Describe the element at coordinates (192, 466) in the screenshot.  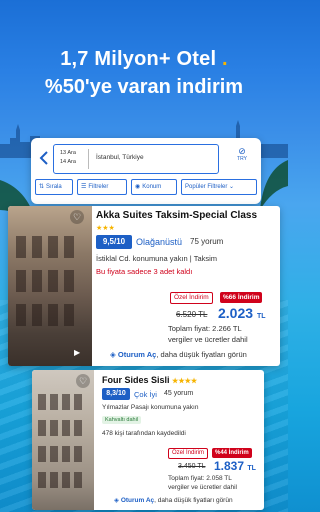
I see `old-price: 3.450 TL` at that location.